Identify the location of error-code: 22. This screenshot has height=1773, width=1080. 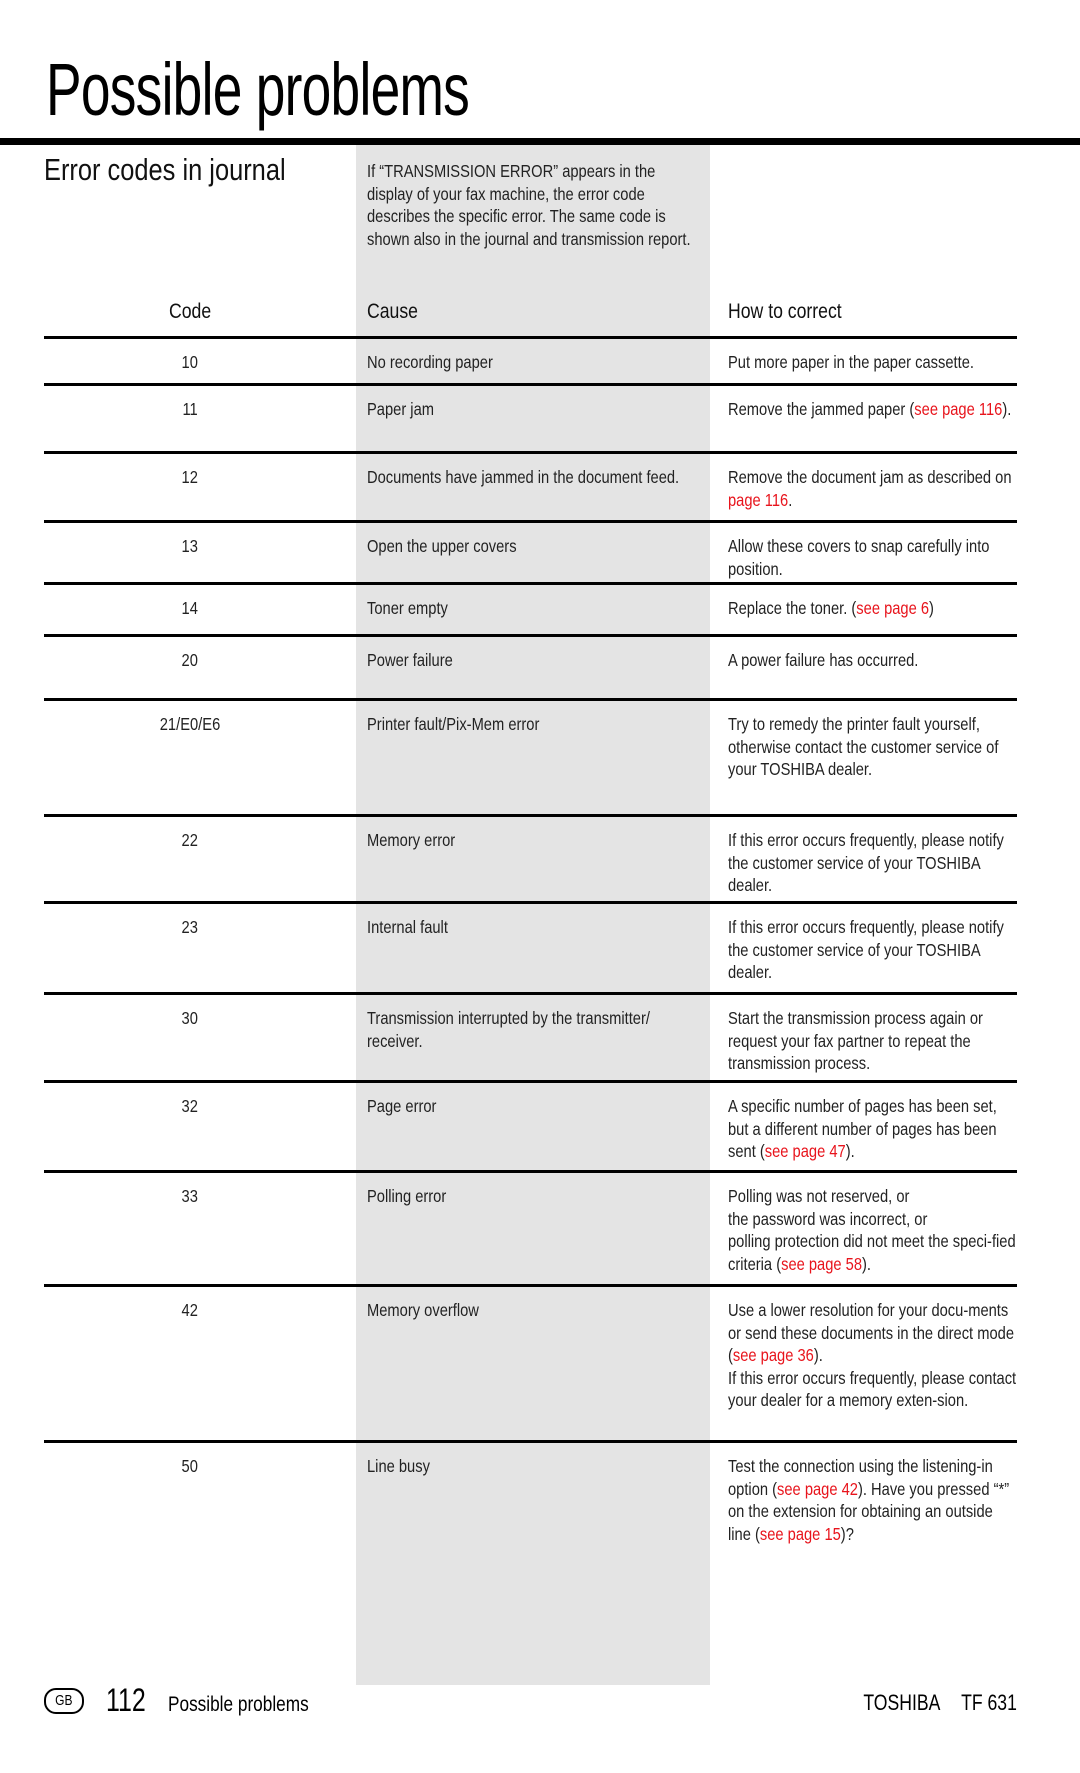
(190, 840).